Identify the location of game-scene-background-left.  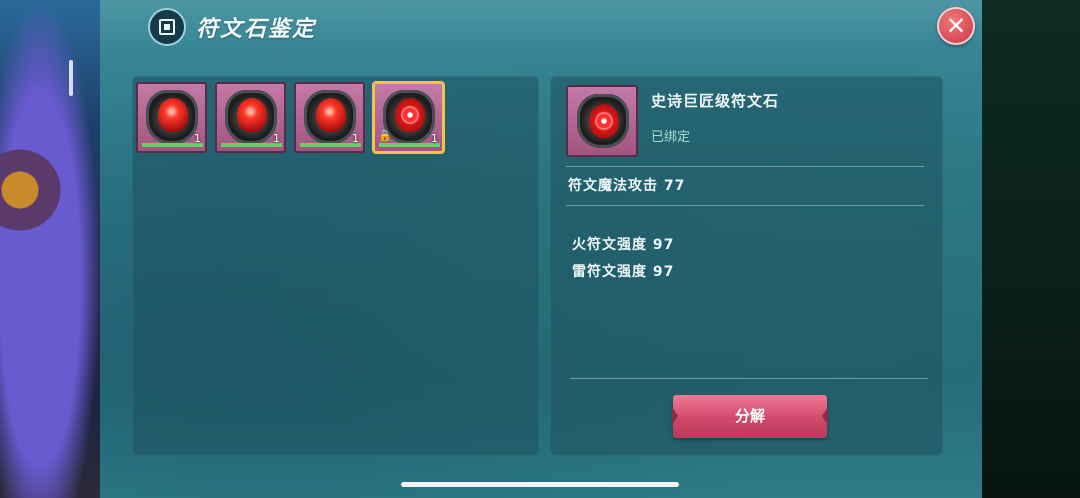
(50, 249).